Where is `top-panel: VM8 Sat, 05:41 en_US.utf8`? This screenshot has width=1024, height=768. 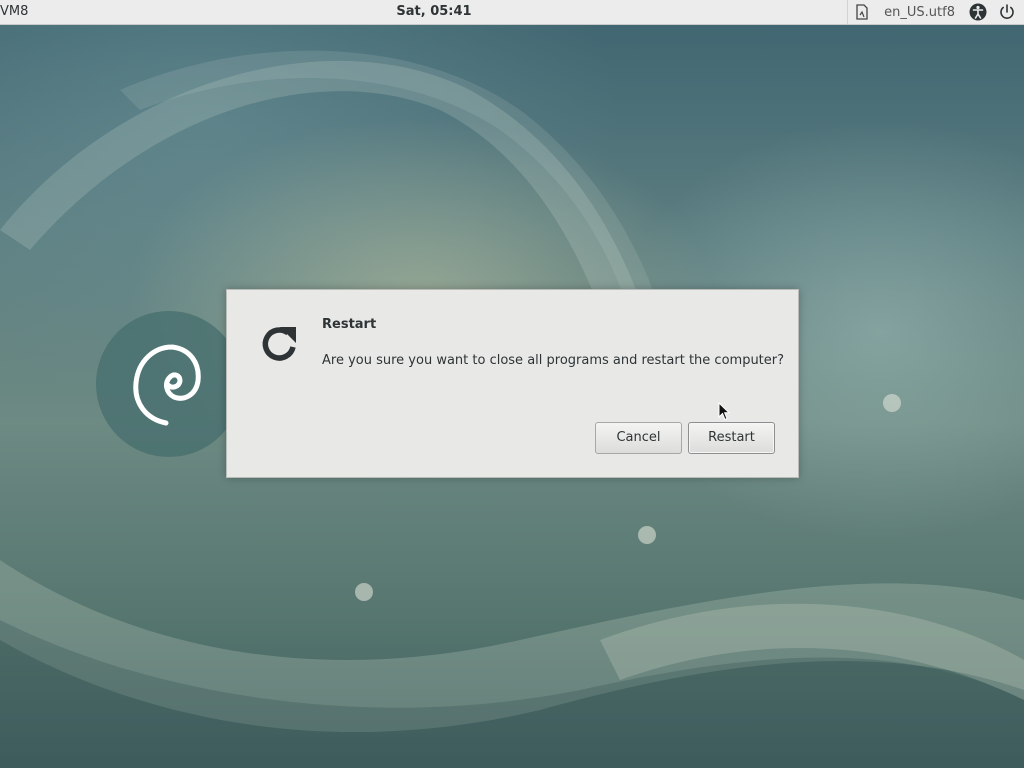 top-panel: VM8 Sat, 05:41 en_US.utf8 is located at coordinates (512, 12).